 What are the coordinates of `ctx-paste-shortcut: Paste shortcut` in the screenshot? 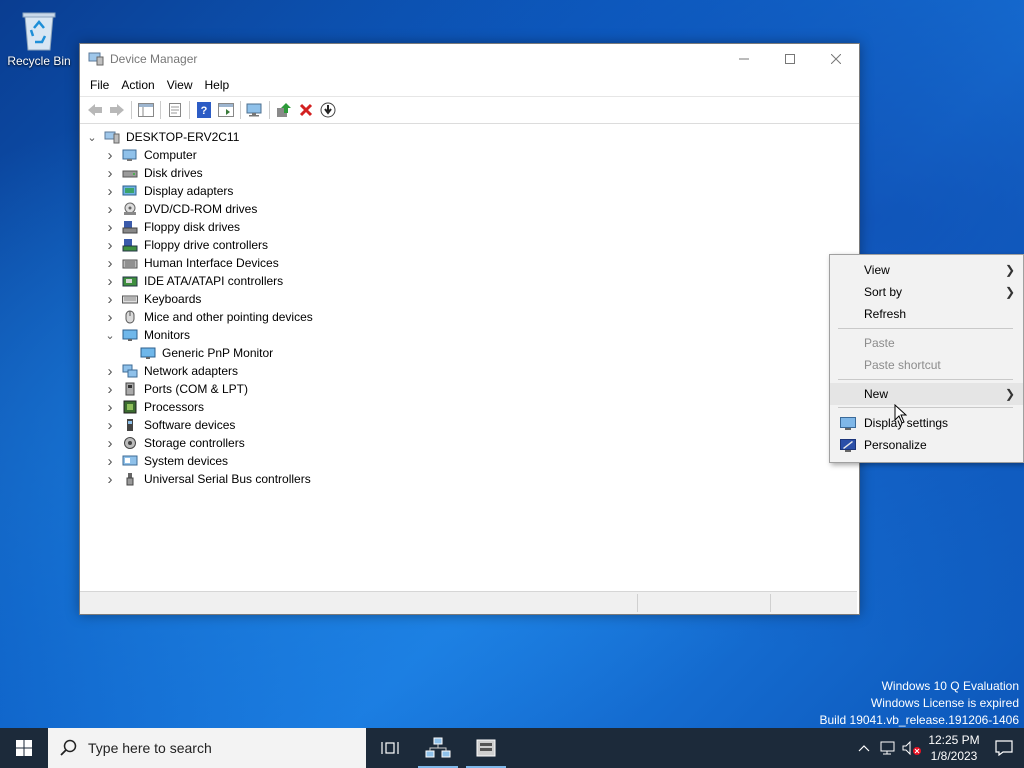 It's located at (926, 365).